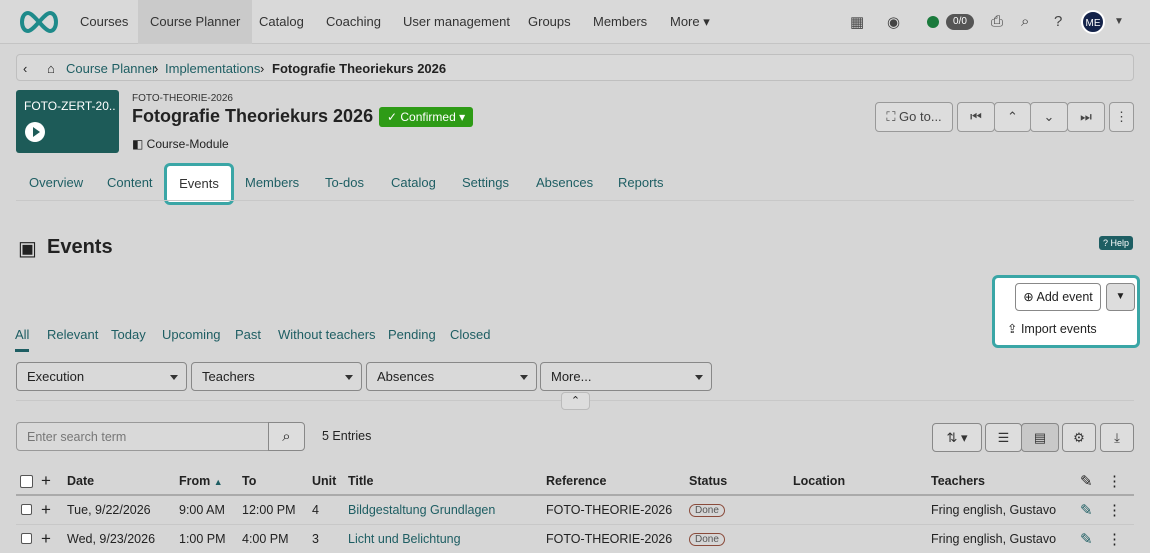 The height and width of the screenshot is (553, 1150). Describe the element at coordinates (272, 182) in the screenshot. I see `tab-members: Members` at that location.